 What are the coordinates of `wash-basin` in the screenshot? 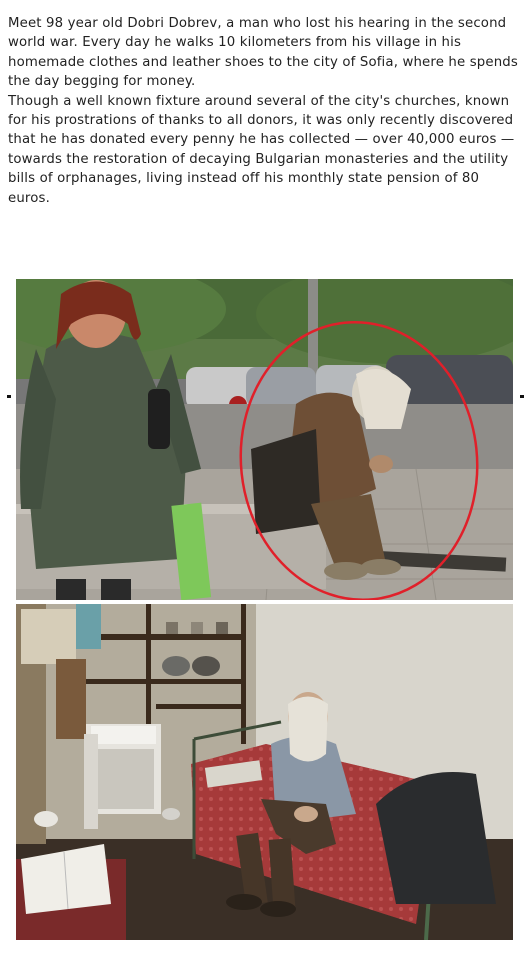 It's located at (122, 776).